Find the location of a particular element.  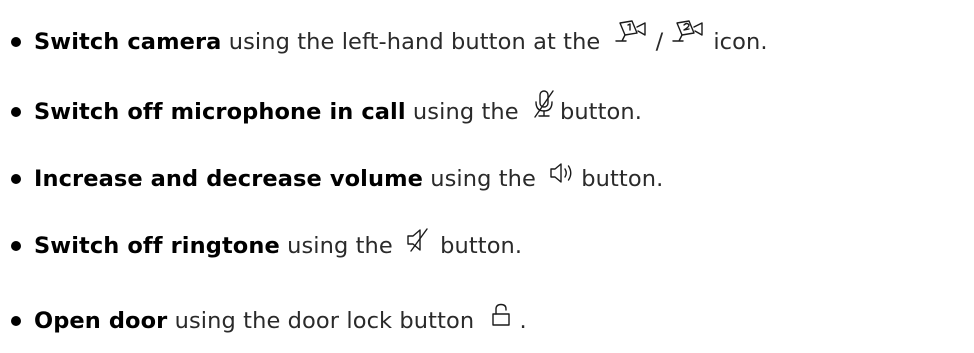

item-text: using the door lock button is located at coordinates (324, 321).